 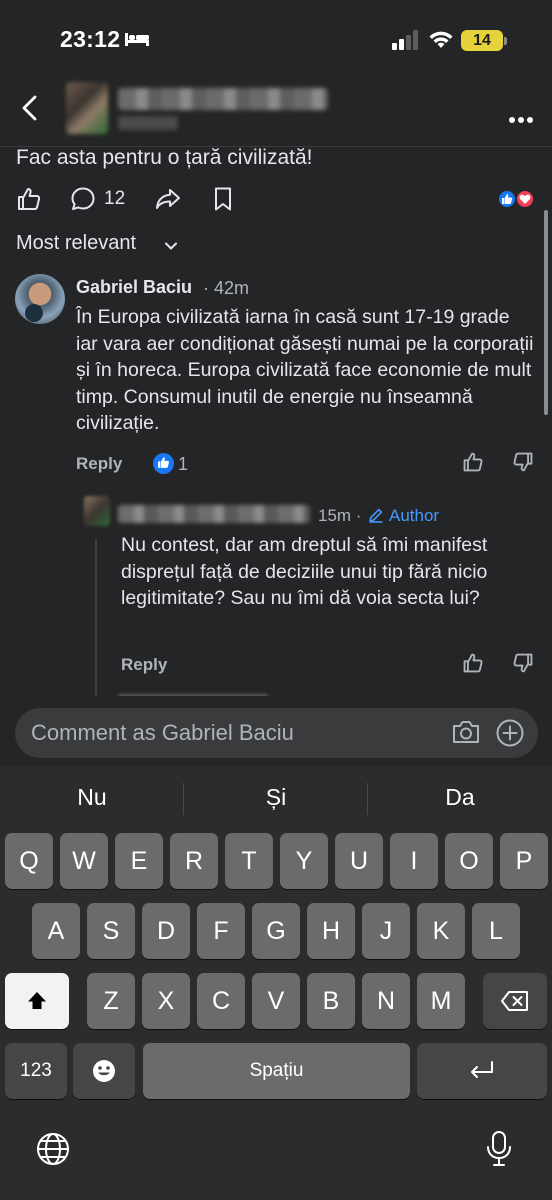 What do you see at coordinates (276, 1071) in the screenshot?
I see `space-key: Spațiu` at bounding box center [276, 1071].